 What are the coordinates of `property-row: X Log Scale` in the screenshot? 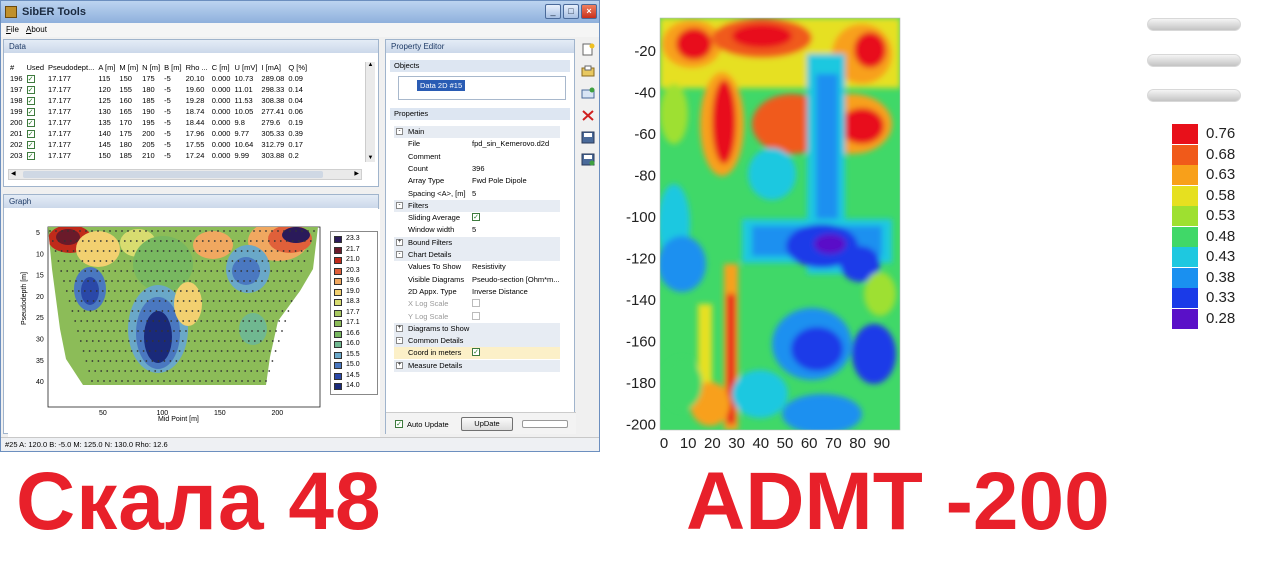 It's located at (477, 304).